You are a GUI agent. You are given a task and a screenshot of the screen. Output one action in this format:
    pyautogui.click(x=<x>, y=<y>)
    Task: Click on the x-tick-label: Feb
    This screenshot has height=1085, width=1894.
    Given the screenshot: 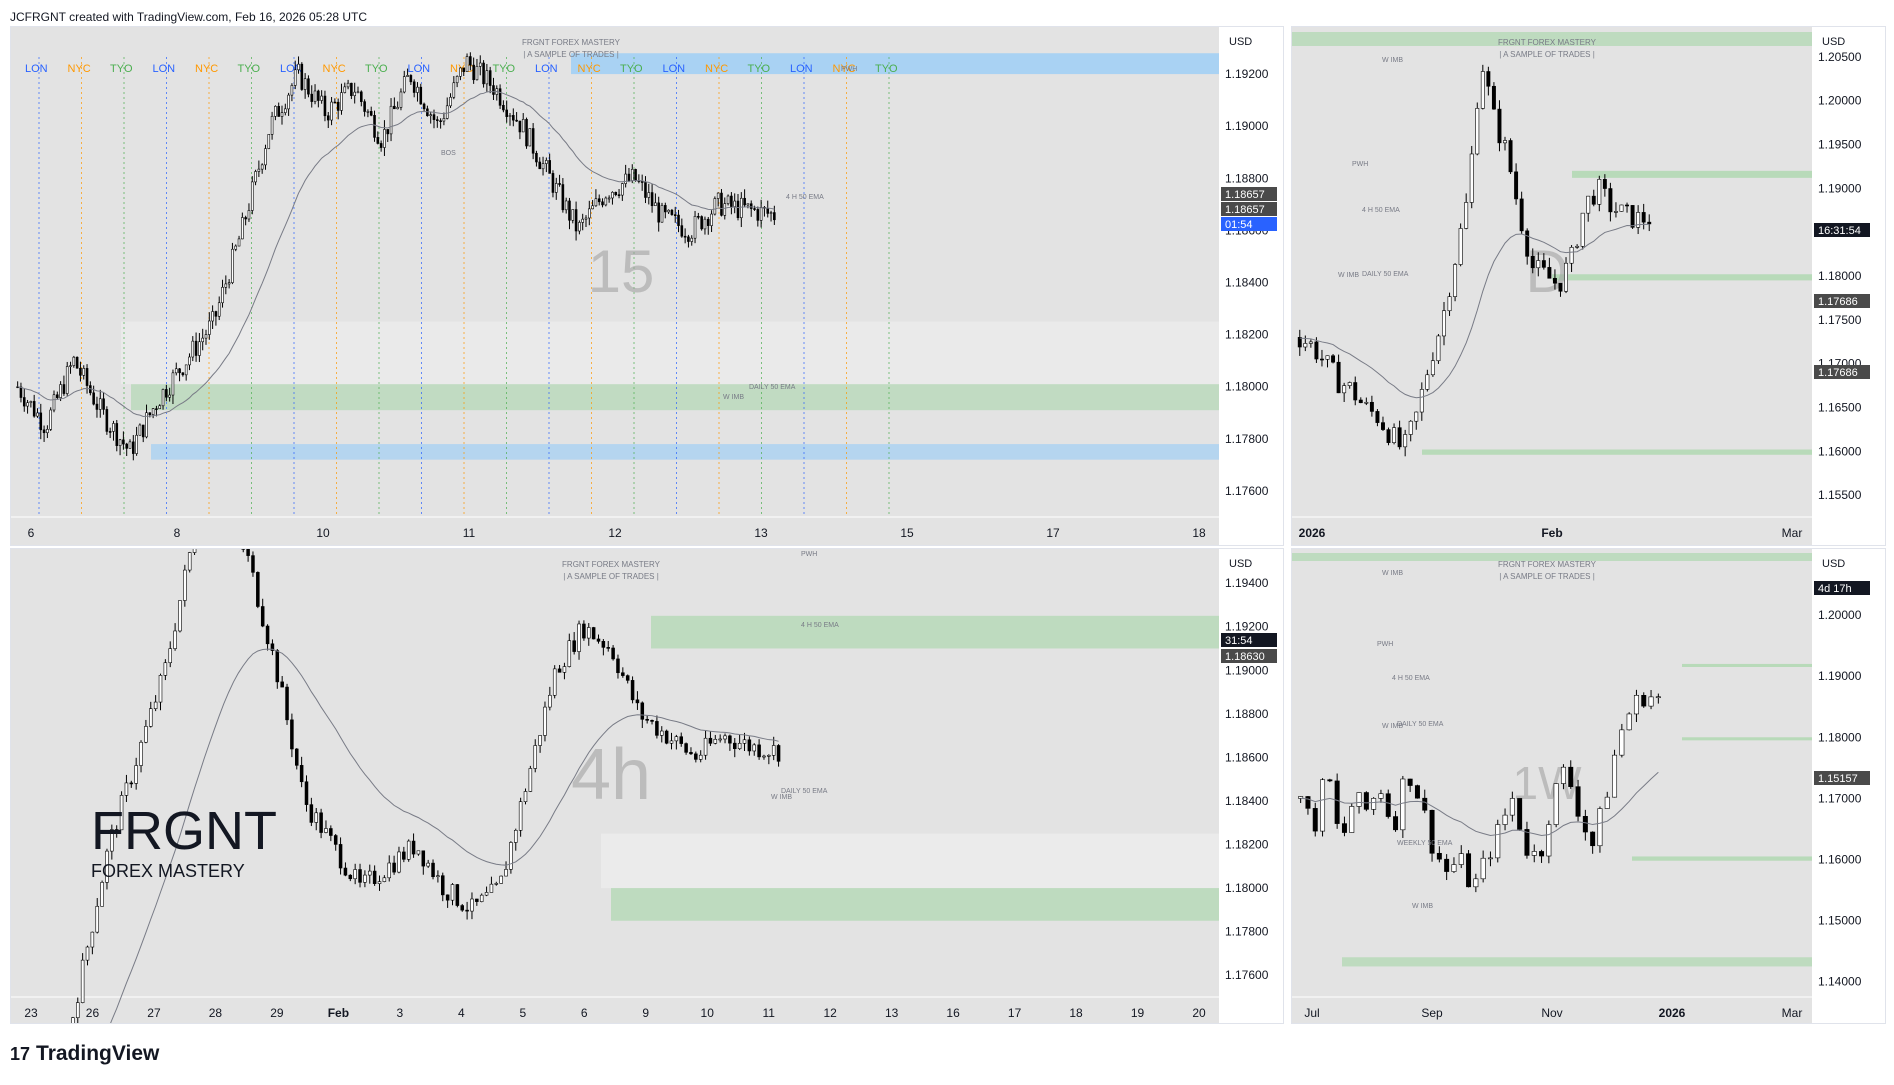 What is the action you would take?
    pyautogui.click(x=1551, y=533)
    